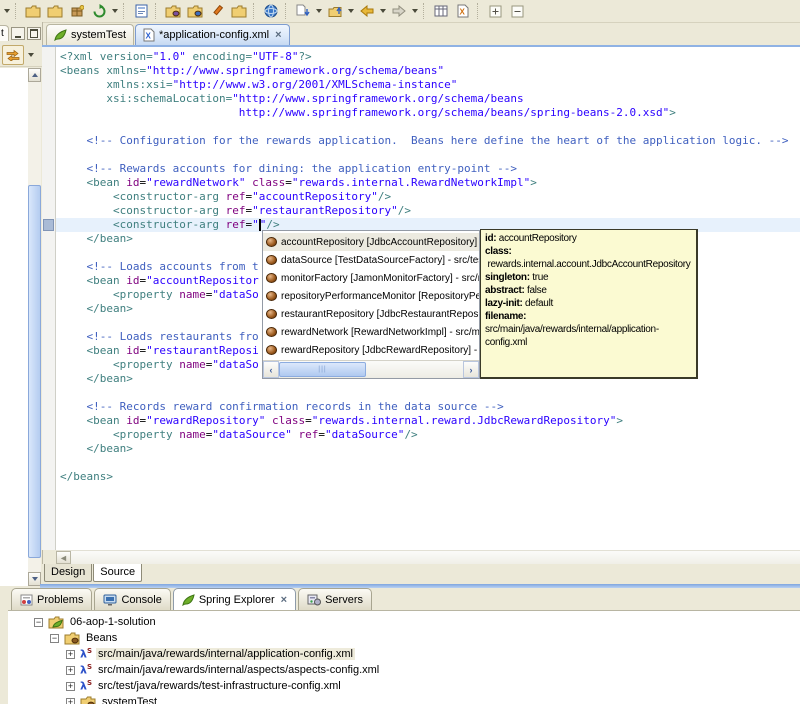  Describe the element at coordinates (188, 599) in the screenshot. I see `spring-leaf-icon` at that location.